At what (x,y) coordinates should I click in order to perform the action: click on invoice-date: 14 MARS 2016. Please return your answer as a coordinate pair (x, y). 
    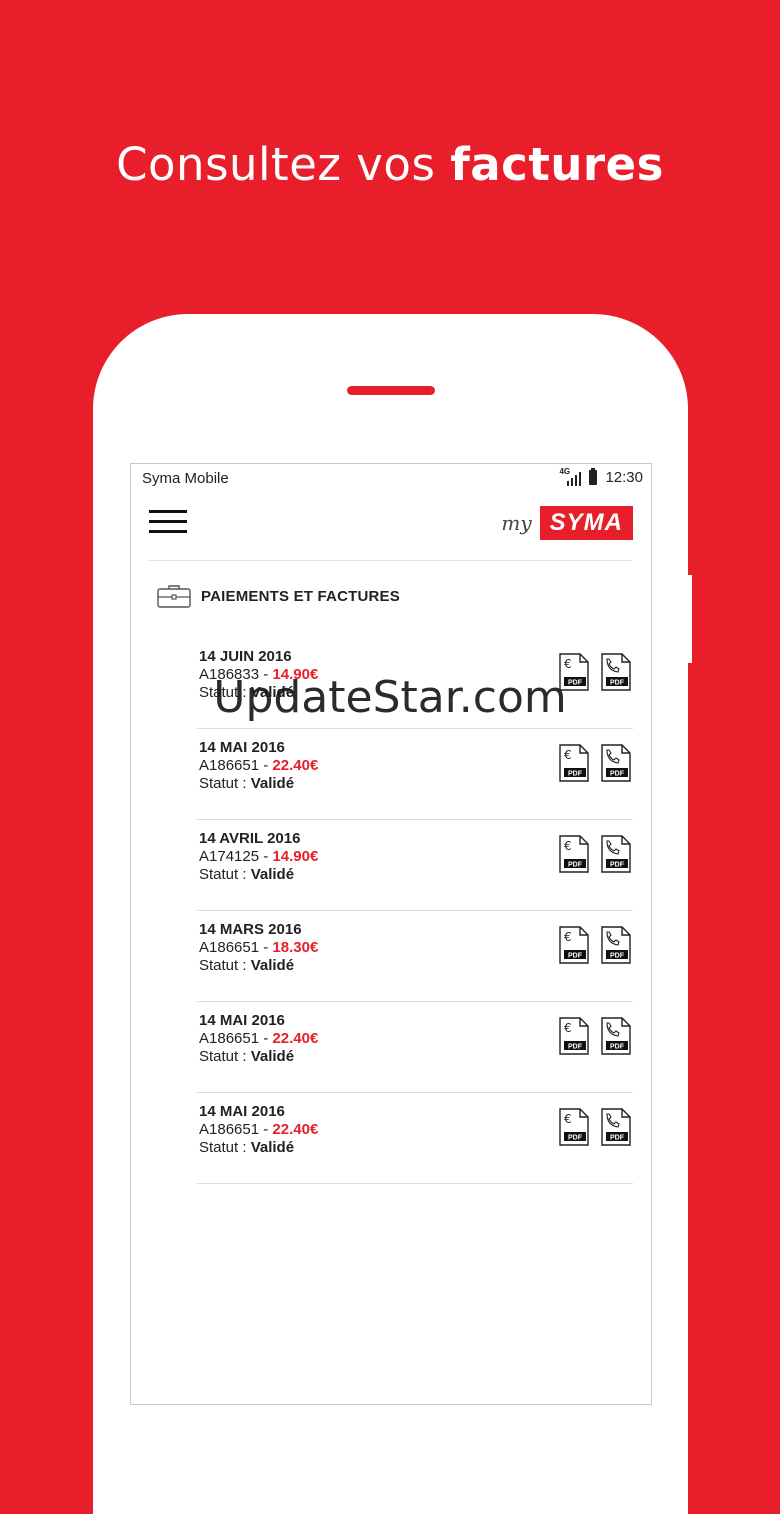
    Looking at the image, I should click on (250, 929).